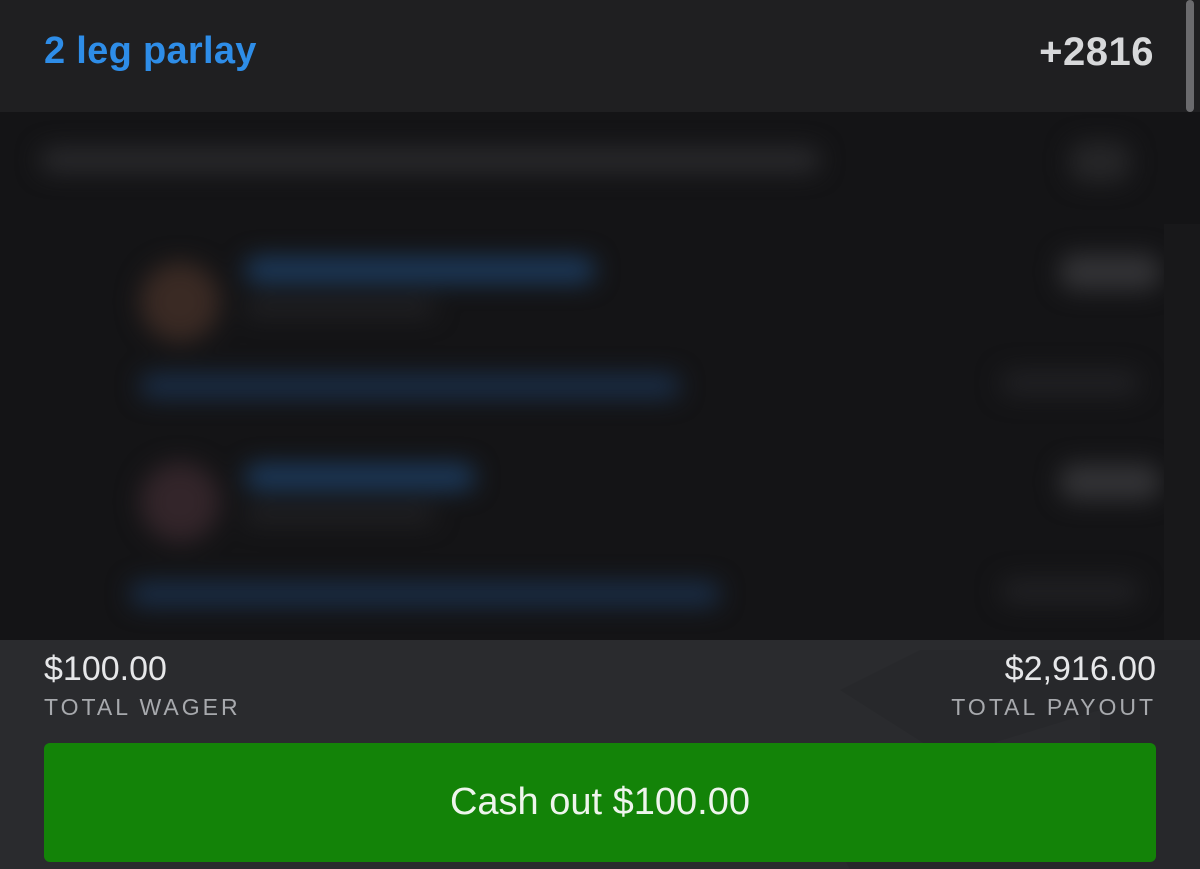 The width and height of the screenshot is (1200, 869). What do you see at coordinates (600, 802) in the screenshot?
I see `cash-out-button: Cash out $100.00` at bounding box center [600, 802].